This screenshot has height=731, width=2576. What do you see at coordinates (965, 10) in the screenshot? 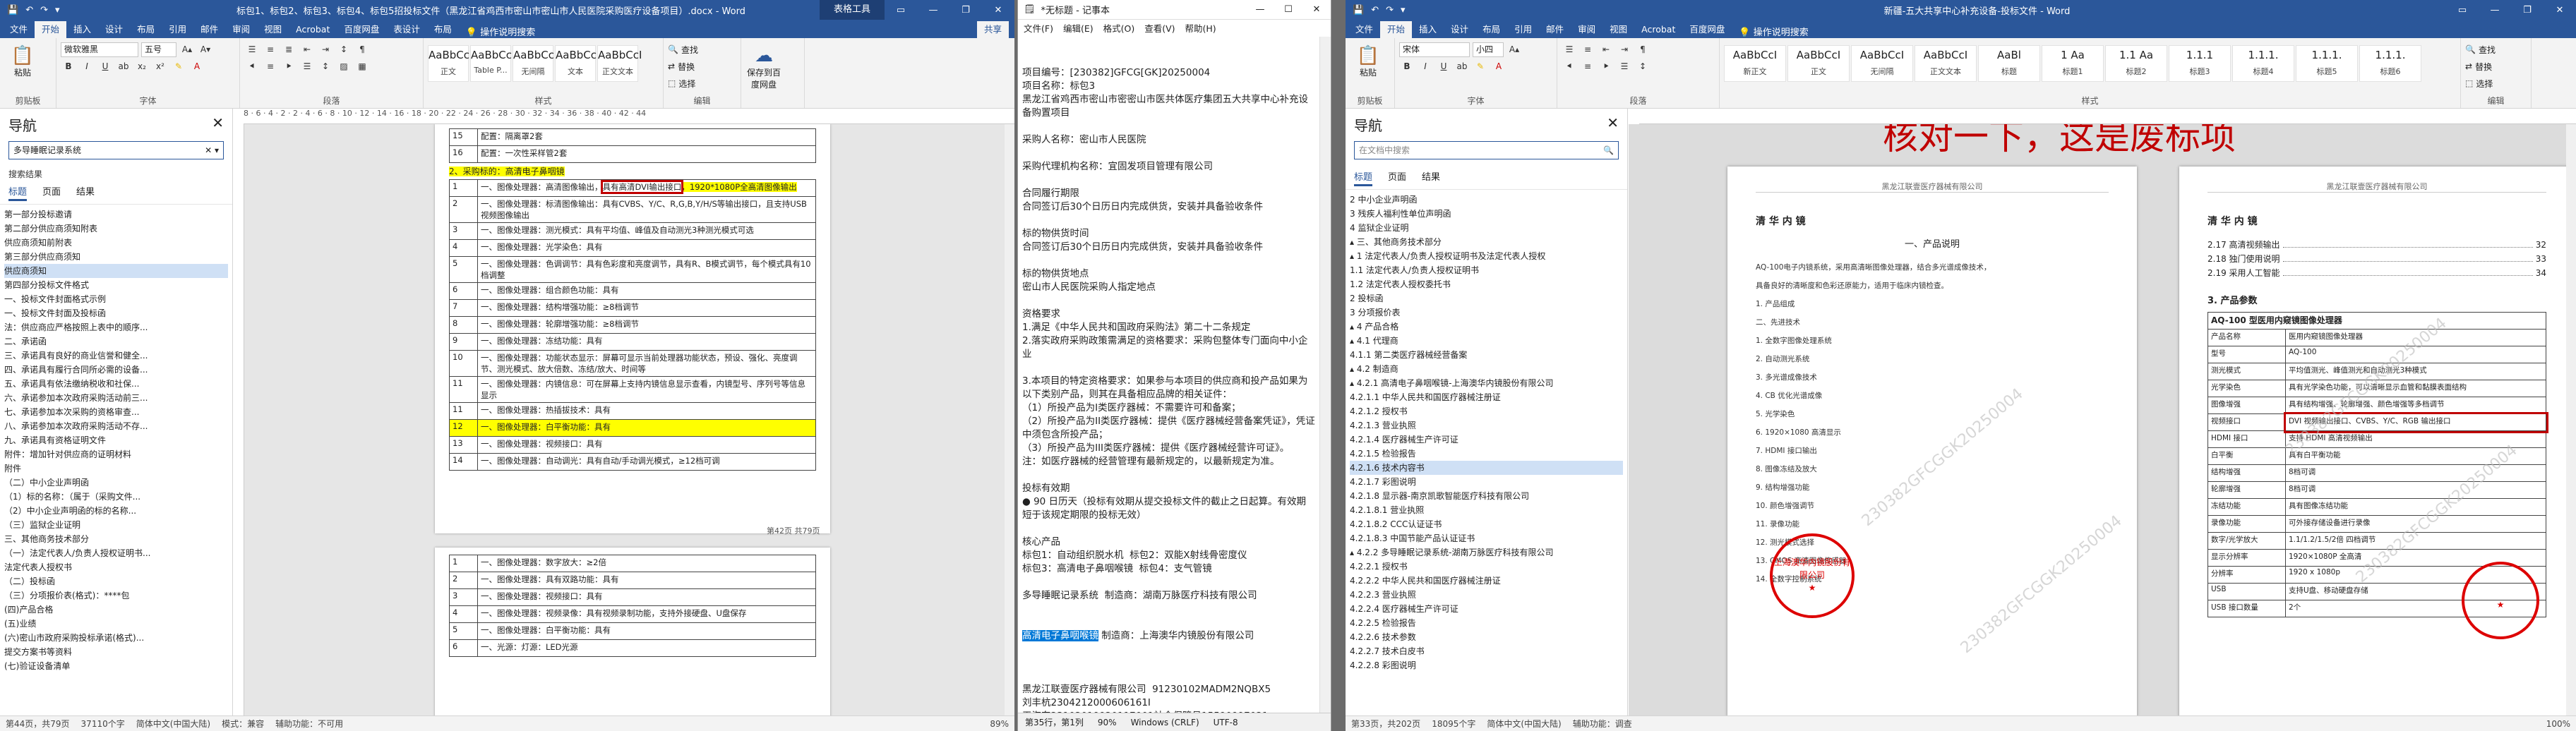
I see `restore-icon: ❐` at bounding box center [965, 10].